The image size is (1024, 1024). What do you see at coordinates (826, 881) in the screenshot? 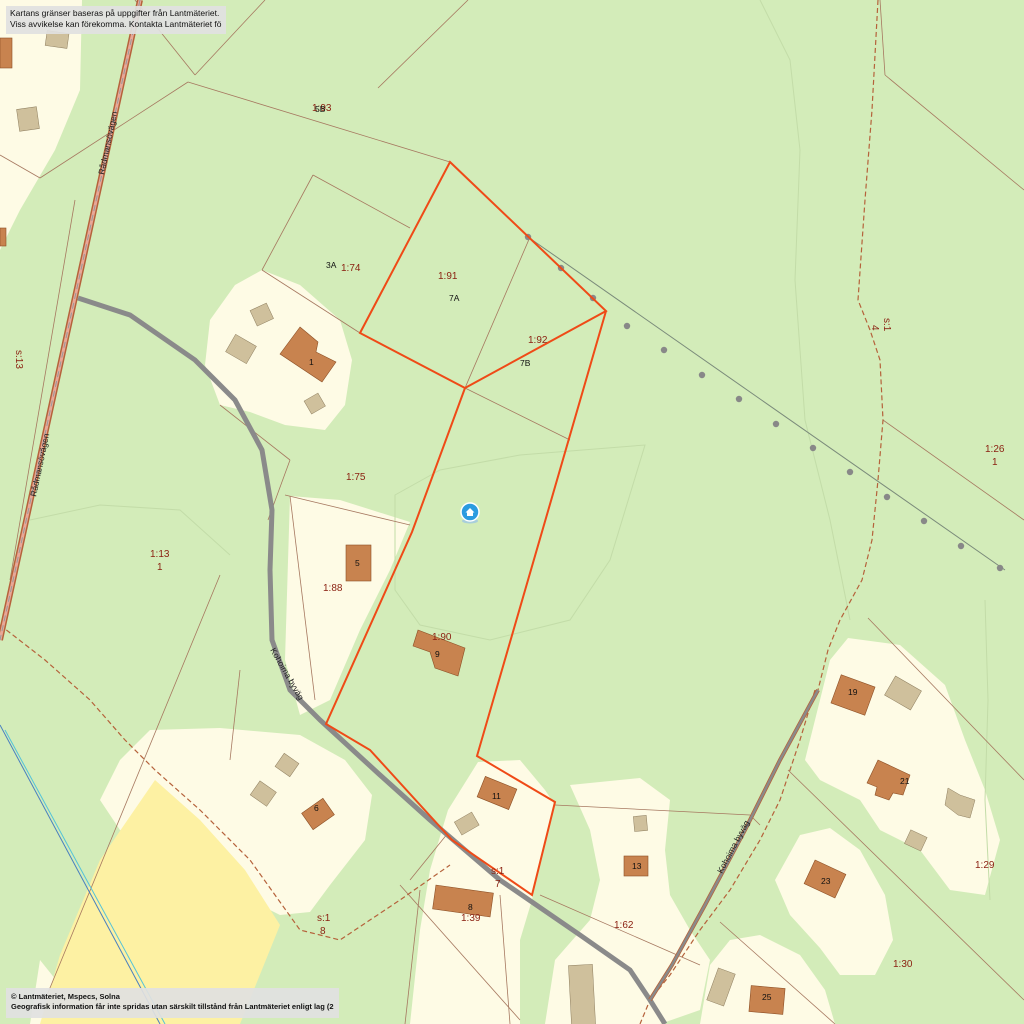
I see `building-number-23: 23` at bounding box center [826, 881].